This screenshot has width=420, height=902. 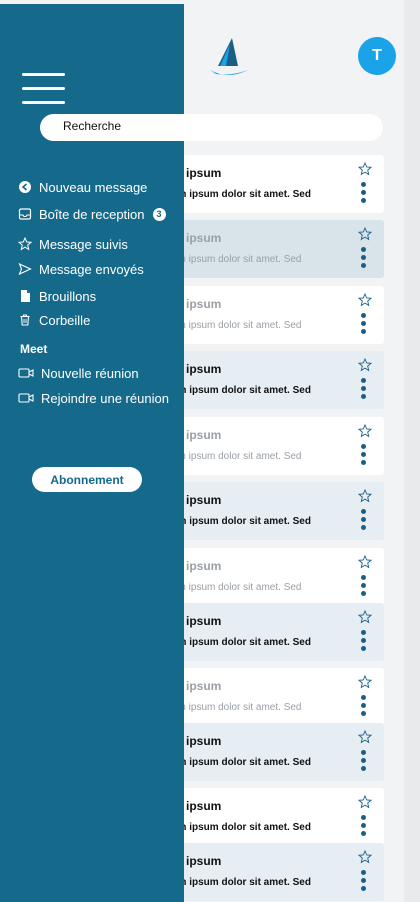 I want to click on menu-item-trash: Corbeille, so click(x=54, y=320).